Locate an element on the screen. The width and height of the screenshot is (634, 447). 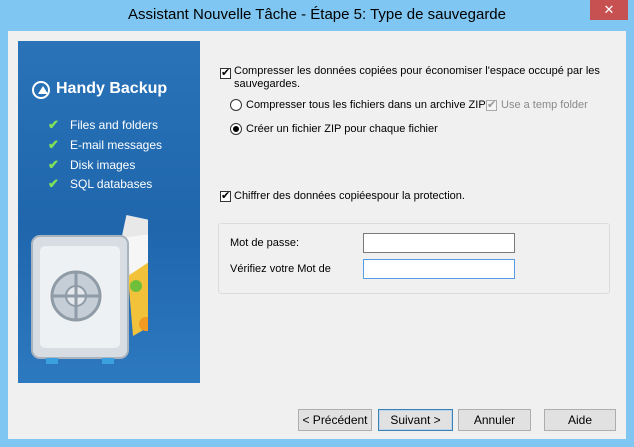
next-button: Suivant > is located at coordinates (415, 420).